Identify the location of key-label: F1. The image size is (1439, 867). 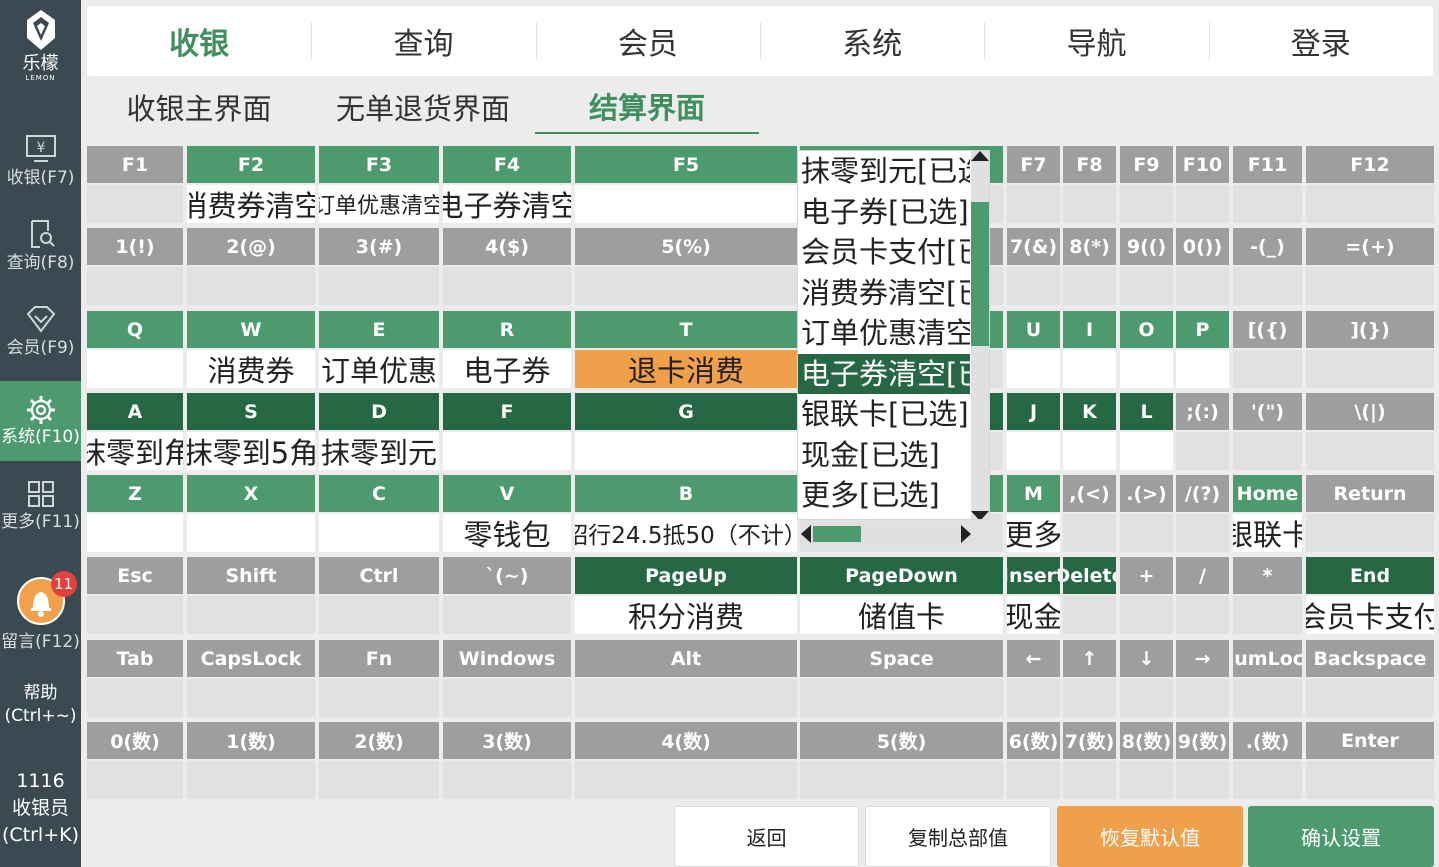
(135, 164).